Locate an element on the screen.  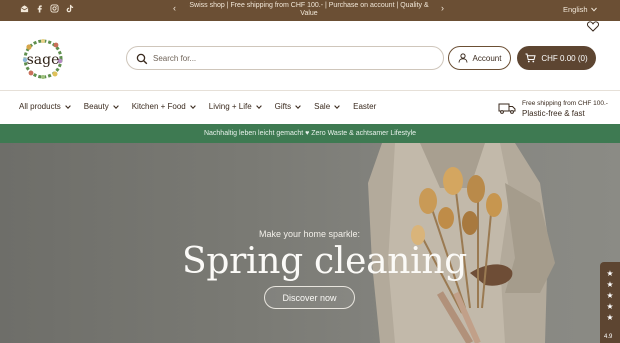
nav-item-label: Easter is located at coordinates (365, 106).